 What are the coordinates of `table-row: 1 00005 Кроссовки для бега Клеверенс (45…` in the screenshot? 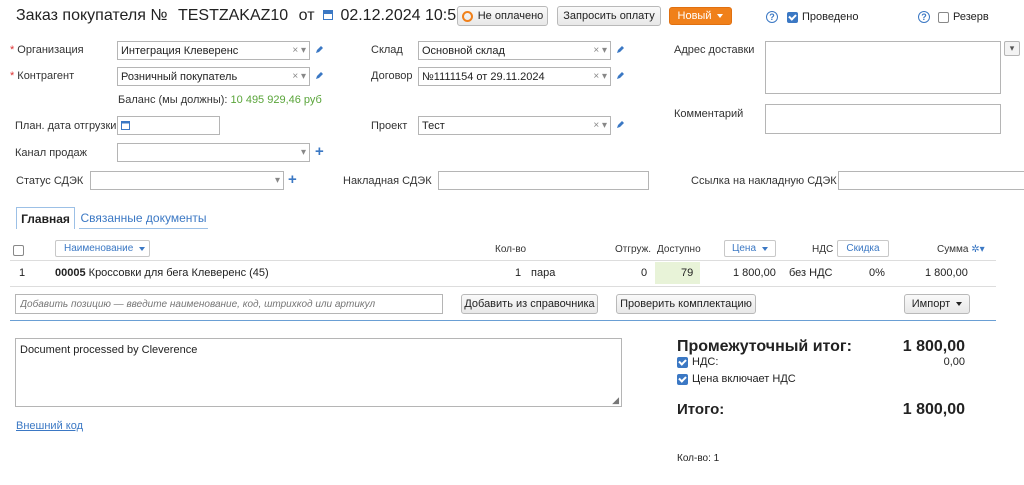 It's located at (503, 273).